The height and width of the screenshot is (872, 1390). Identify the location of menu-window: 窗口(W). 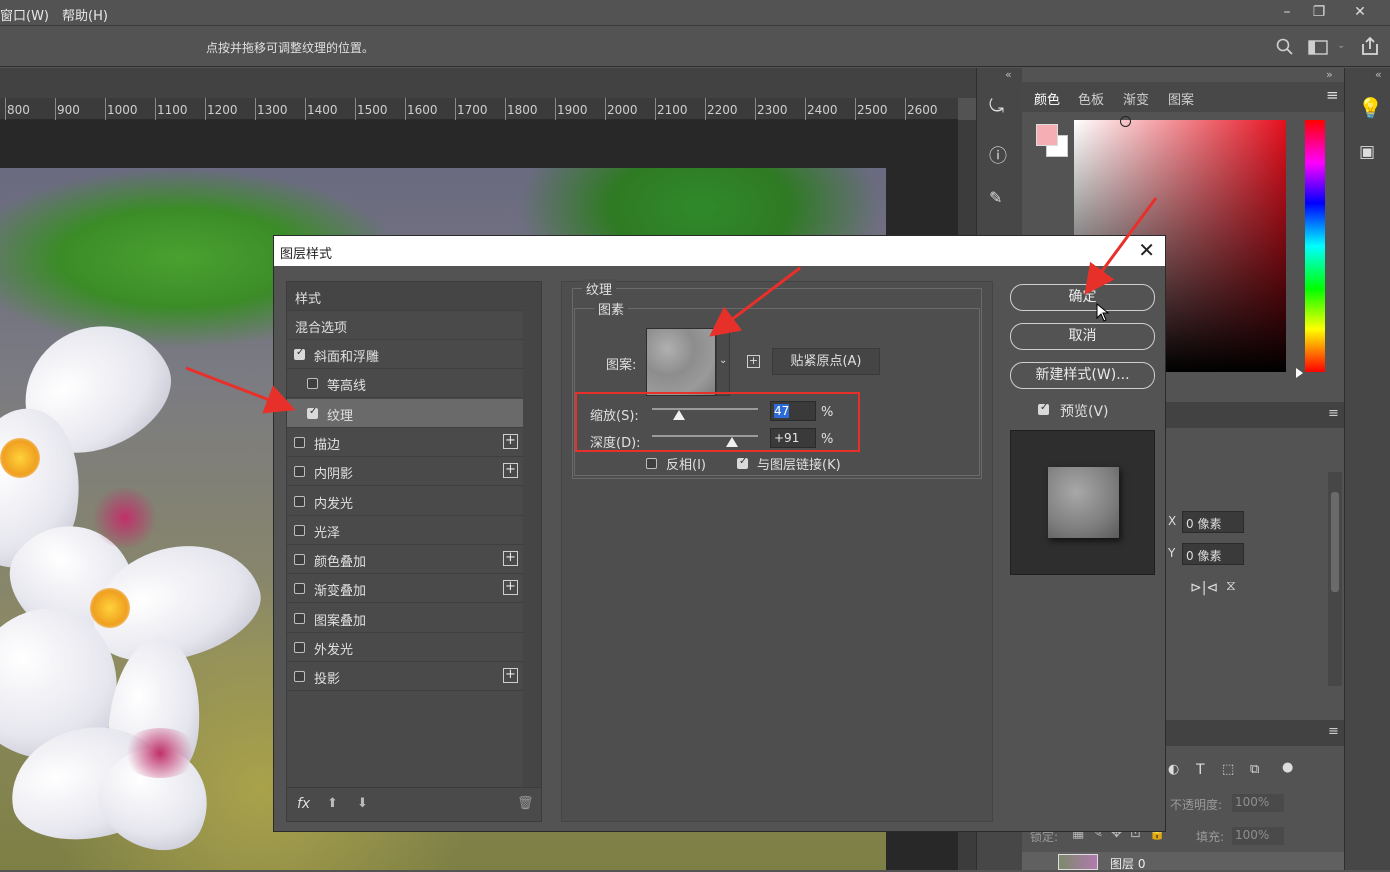
(24, 14).